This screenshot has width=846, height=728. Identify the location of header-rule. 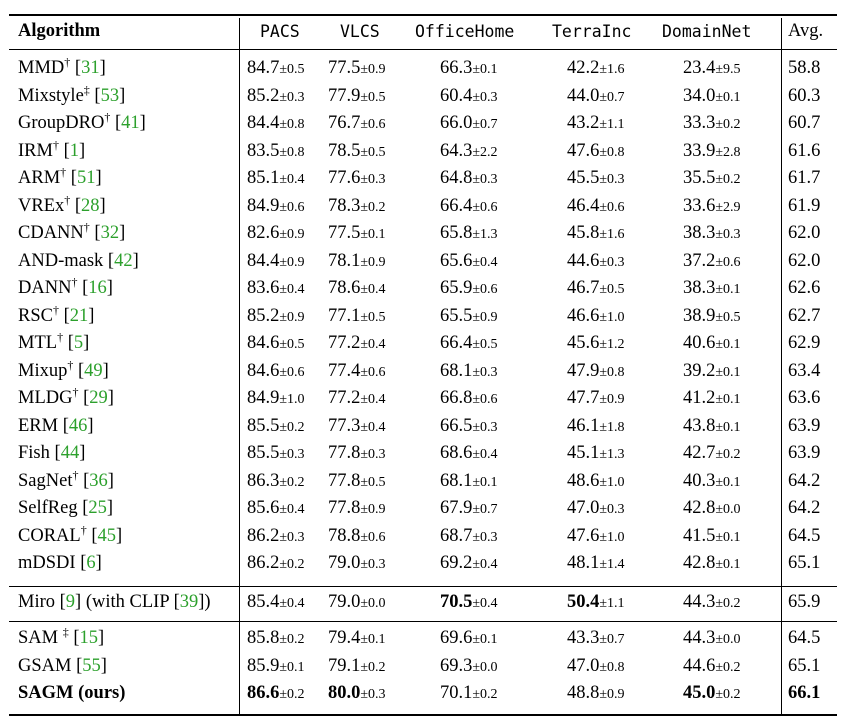
(423, 49).